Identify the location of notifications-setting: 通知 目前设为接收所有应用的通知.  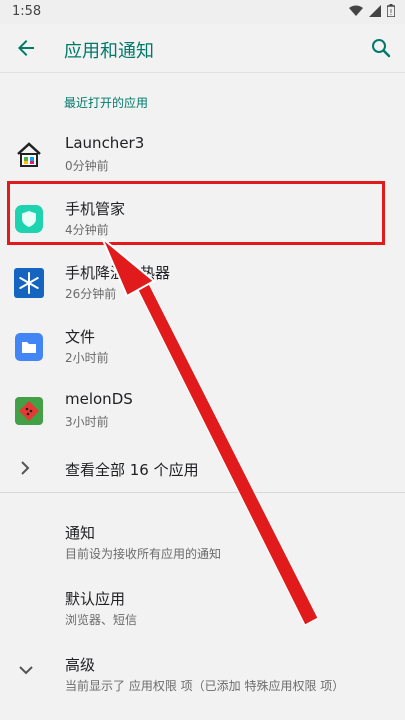
(202, 544).